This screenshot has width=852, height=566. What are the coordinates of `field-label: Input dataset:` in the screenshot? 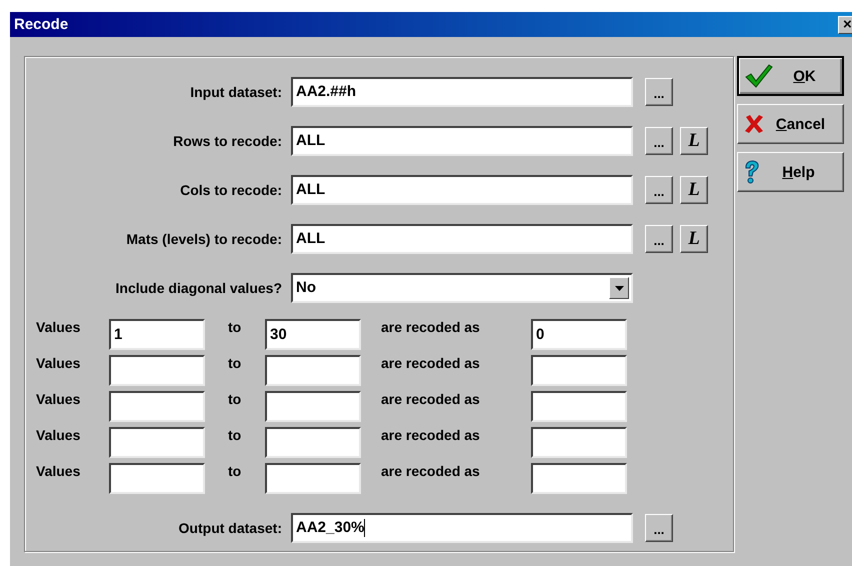 It's located at (235, 92).